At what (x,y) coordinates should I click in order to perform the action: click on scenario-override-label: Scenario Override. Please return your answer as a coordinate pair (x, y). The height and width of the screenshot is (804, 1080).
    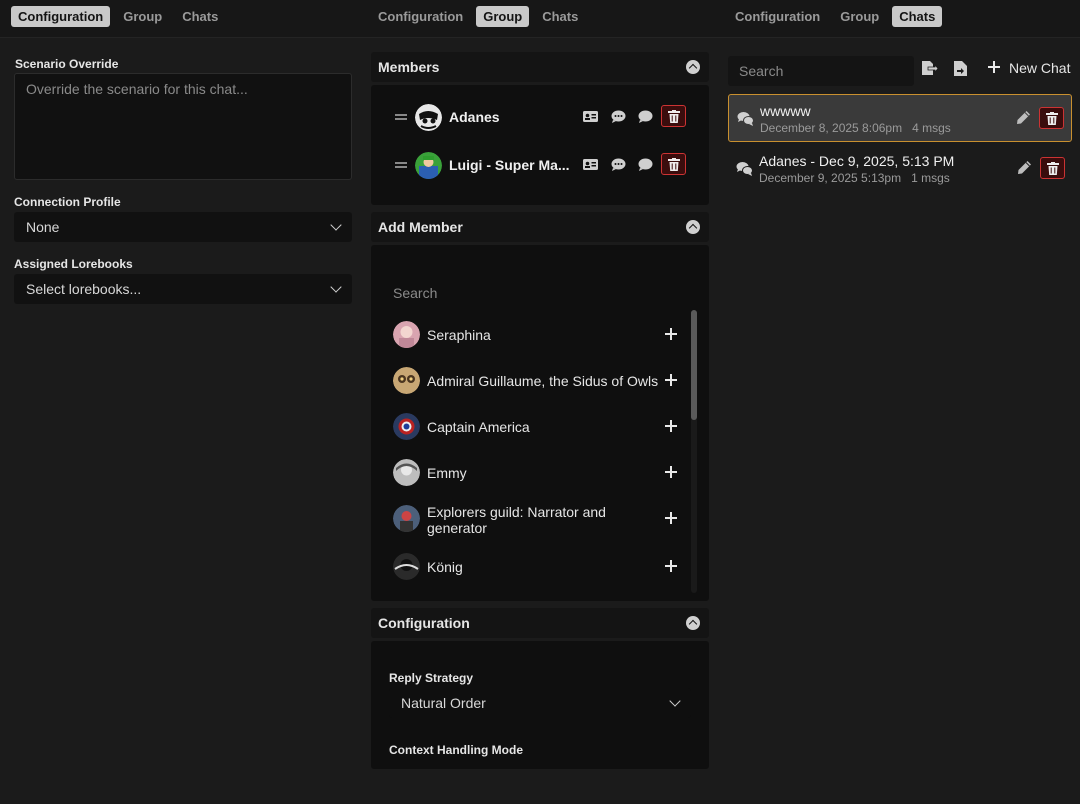
    Looking at the image, I should click on (67, 64).